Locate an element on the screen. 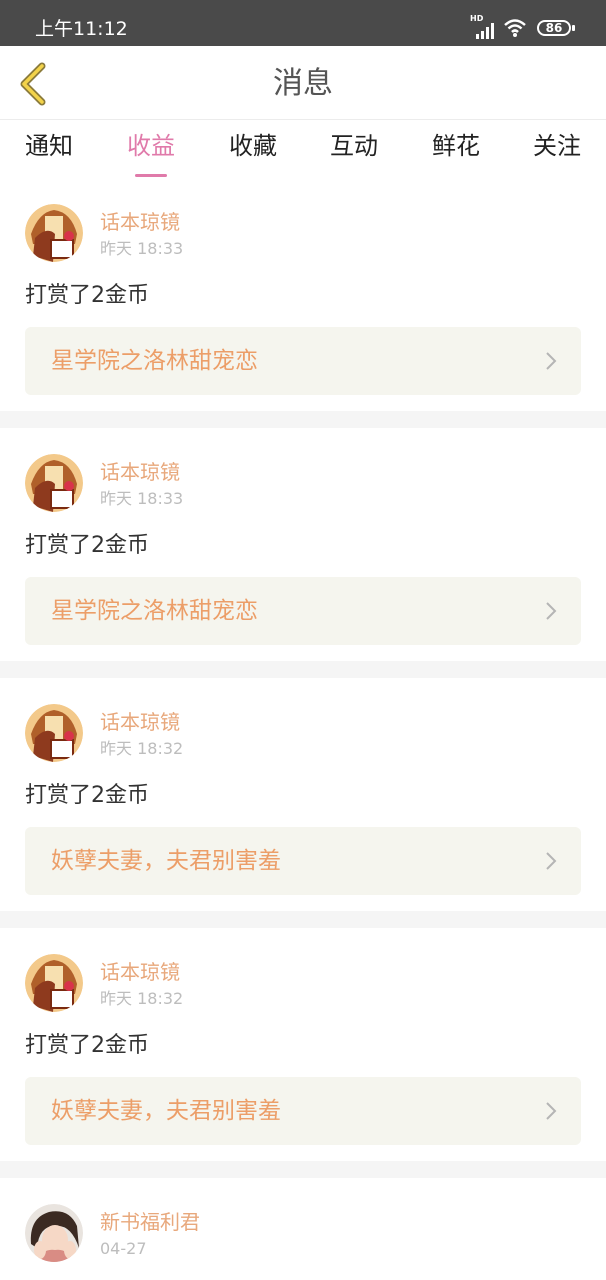 This screenshot has width=606, height=1280. battery-icon: 86 is located at coordinates (556, 28).